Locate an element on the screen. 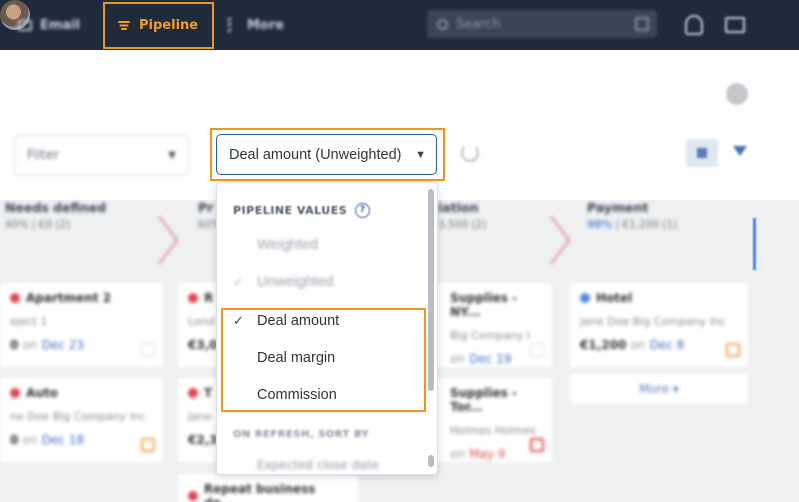 This screenshot has height=502, width=799. filter-funnel-icon is located at coordinates (740, 151).